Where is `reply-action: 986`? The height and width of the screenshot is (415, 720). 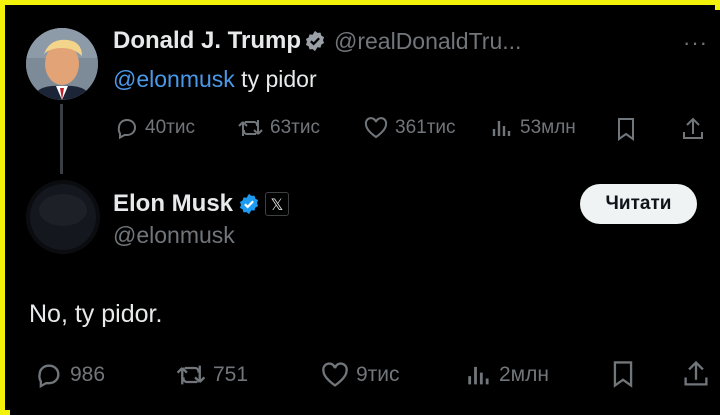 reply-action: 986 is located at coordinates (69, 375).